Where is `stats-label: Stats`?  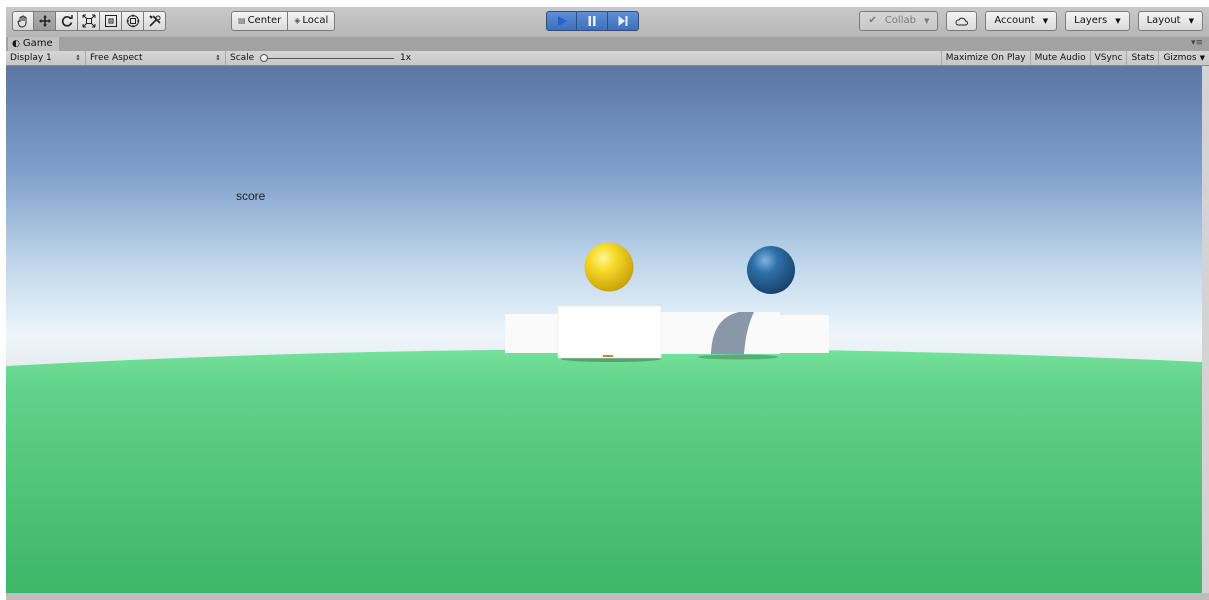 stats-label: Stats is located at coordinates (1143, 58).